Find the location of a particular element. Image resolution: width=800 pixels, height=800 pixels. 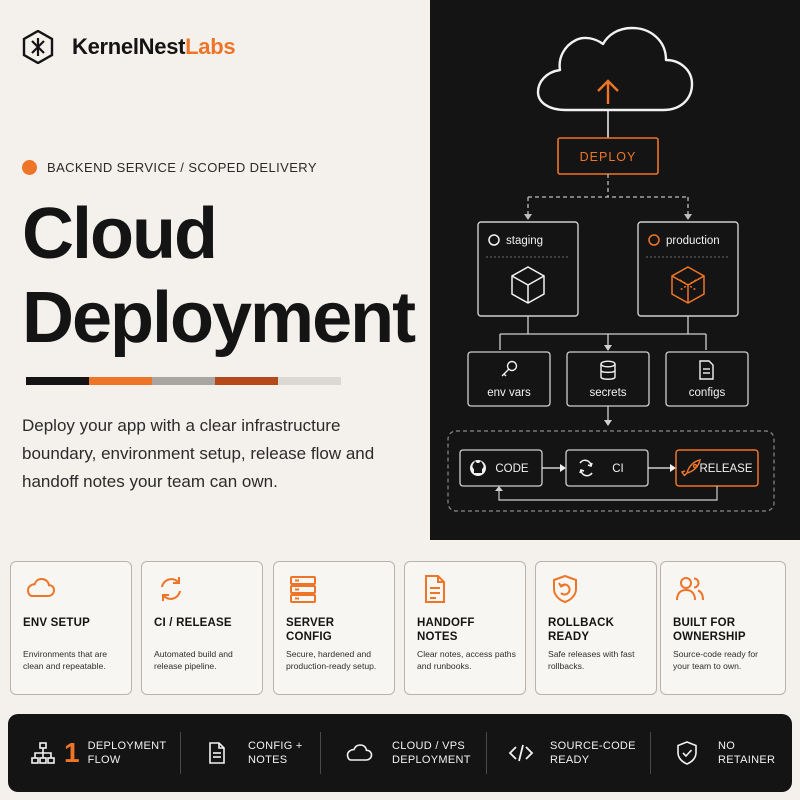

production-environment-node: production is located at coordinates (688, 269).